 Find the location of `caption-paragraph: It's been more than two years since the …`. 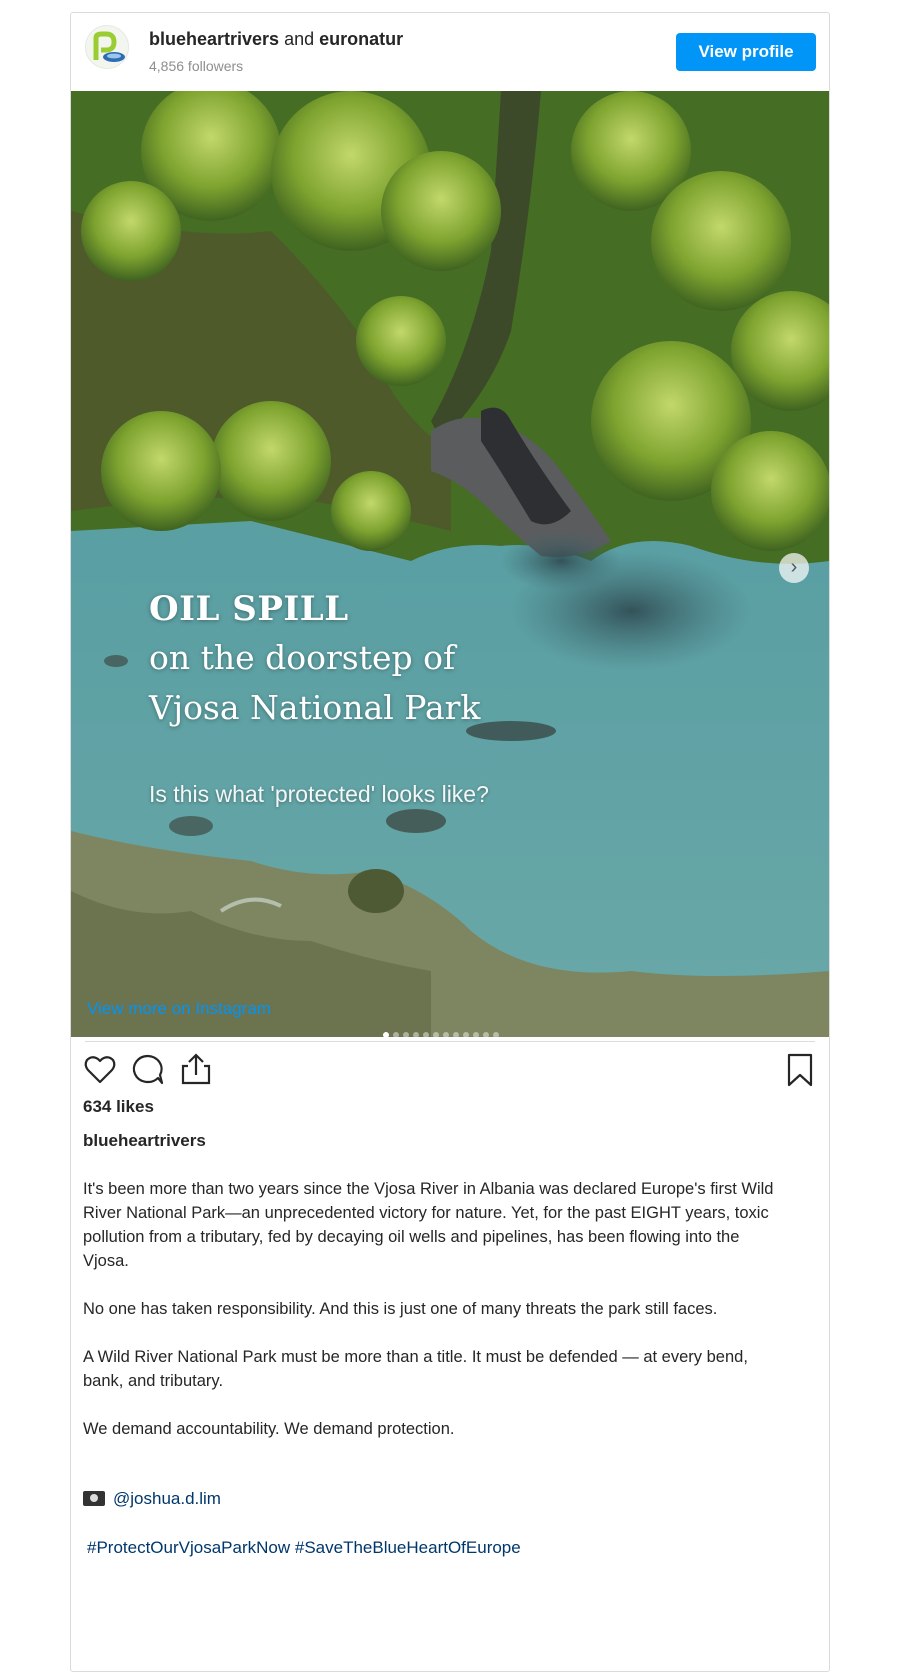

caption-paragraph: It's been more than two years since the … is located at coordinates (428, 1225).